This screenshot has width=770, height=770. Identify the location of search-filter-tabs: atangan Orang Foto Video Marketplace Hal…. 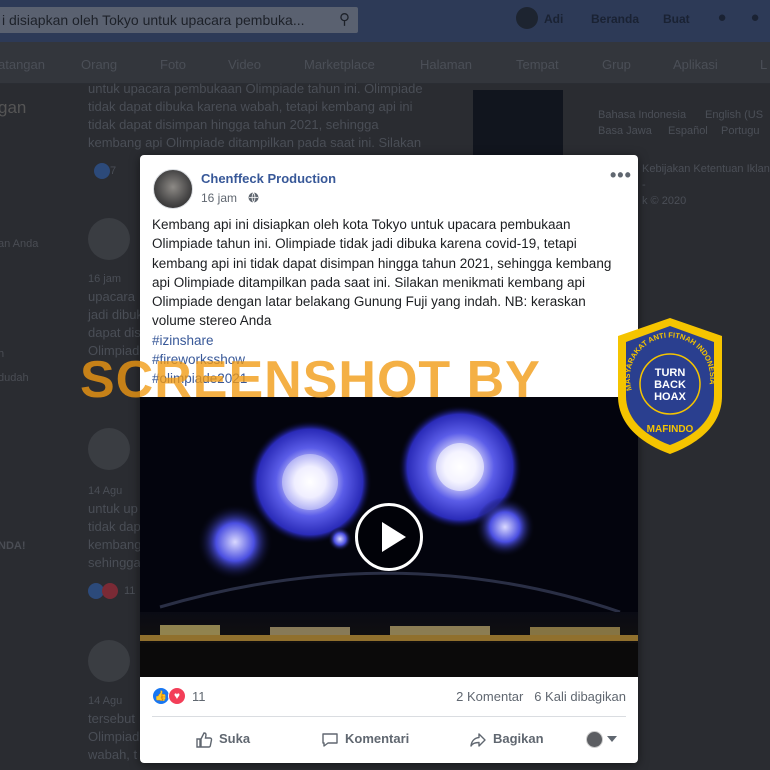
(385, 63).